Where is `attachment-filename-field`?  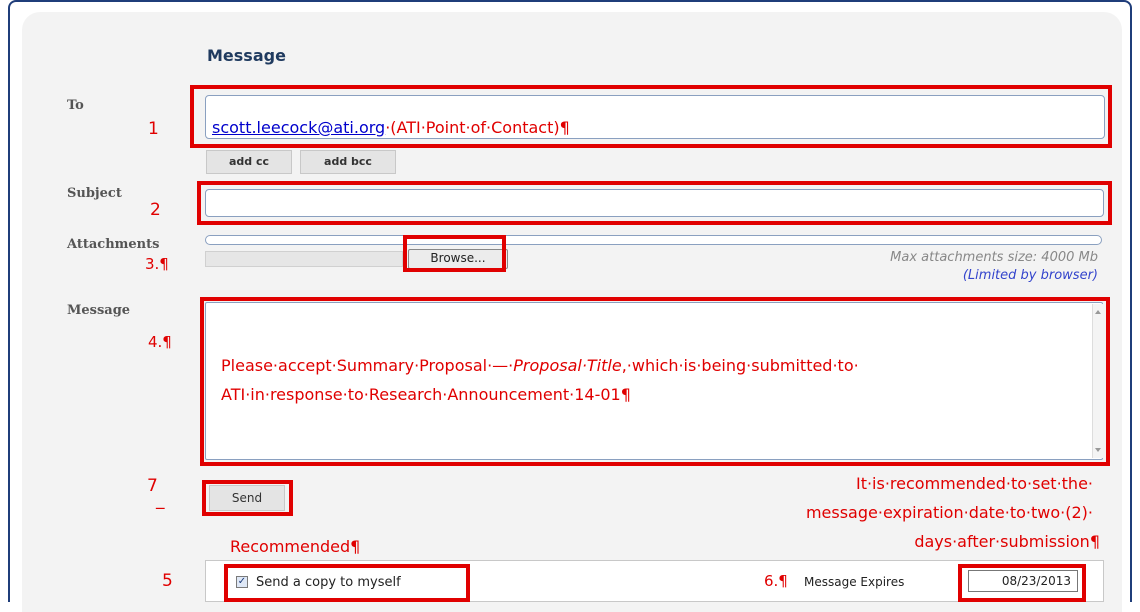 attachment-filename-field is located at coordinates (304, 259).